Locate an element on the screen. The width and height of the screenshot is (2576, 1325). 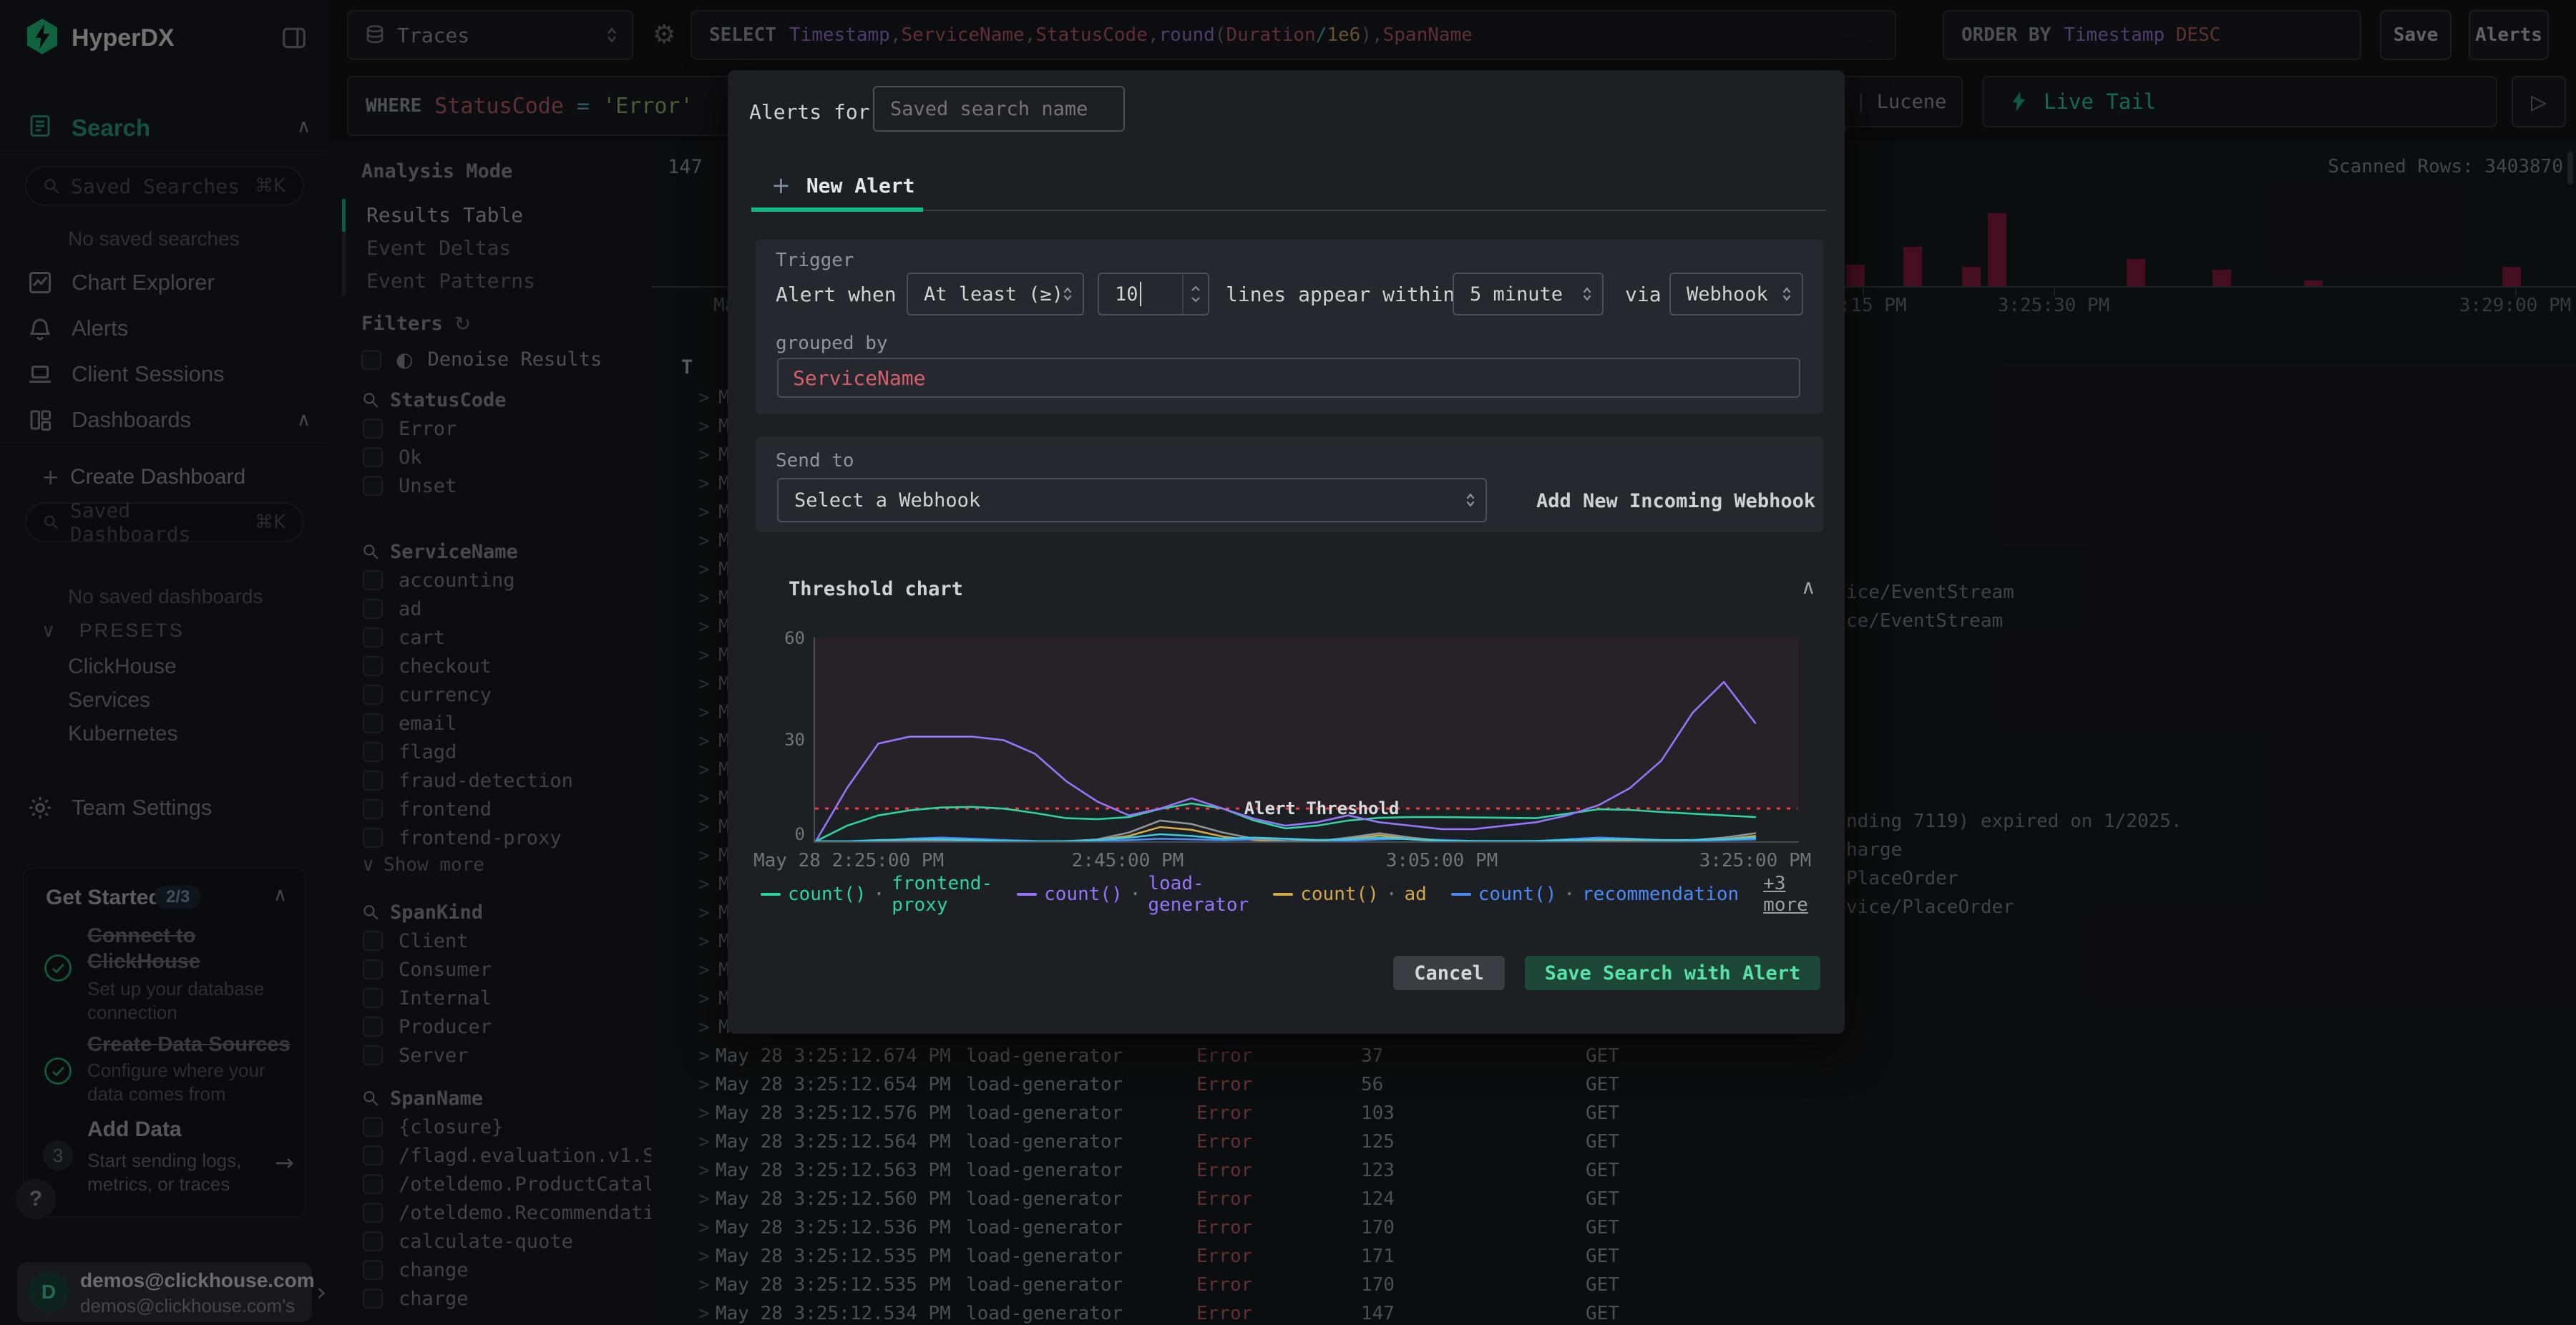
send-to-label: Send to is located at coordinates (815, 460).